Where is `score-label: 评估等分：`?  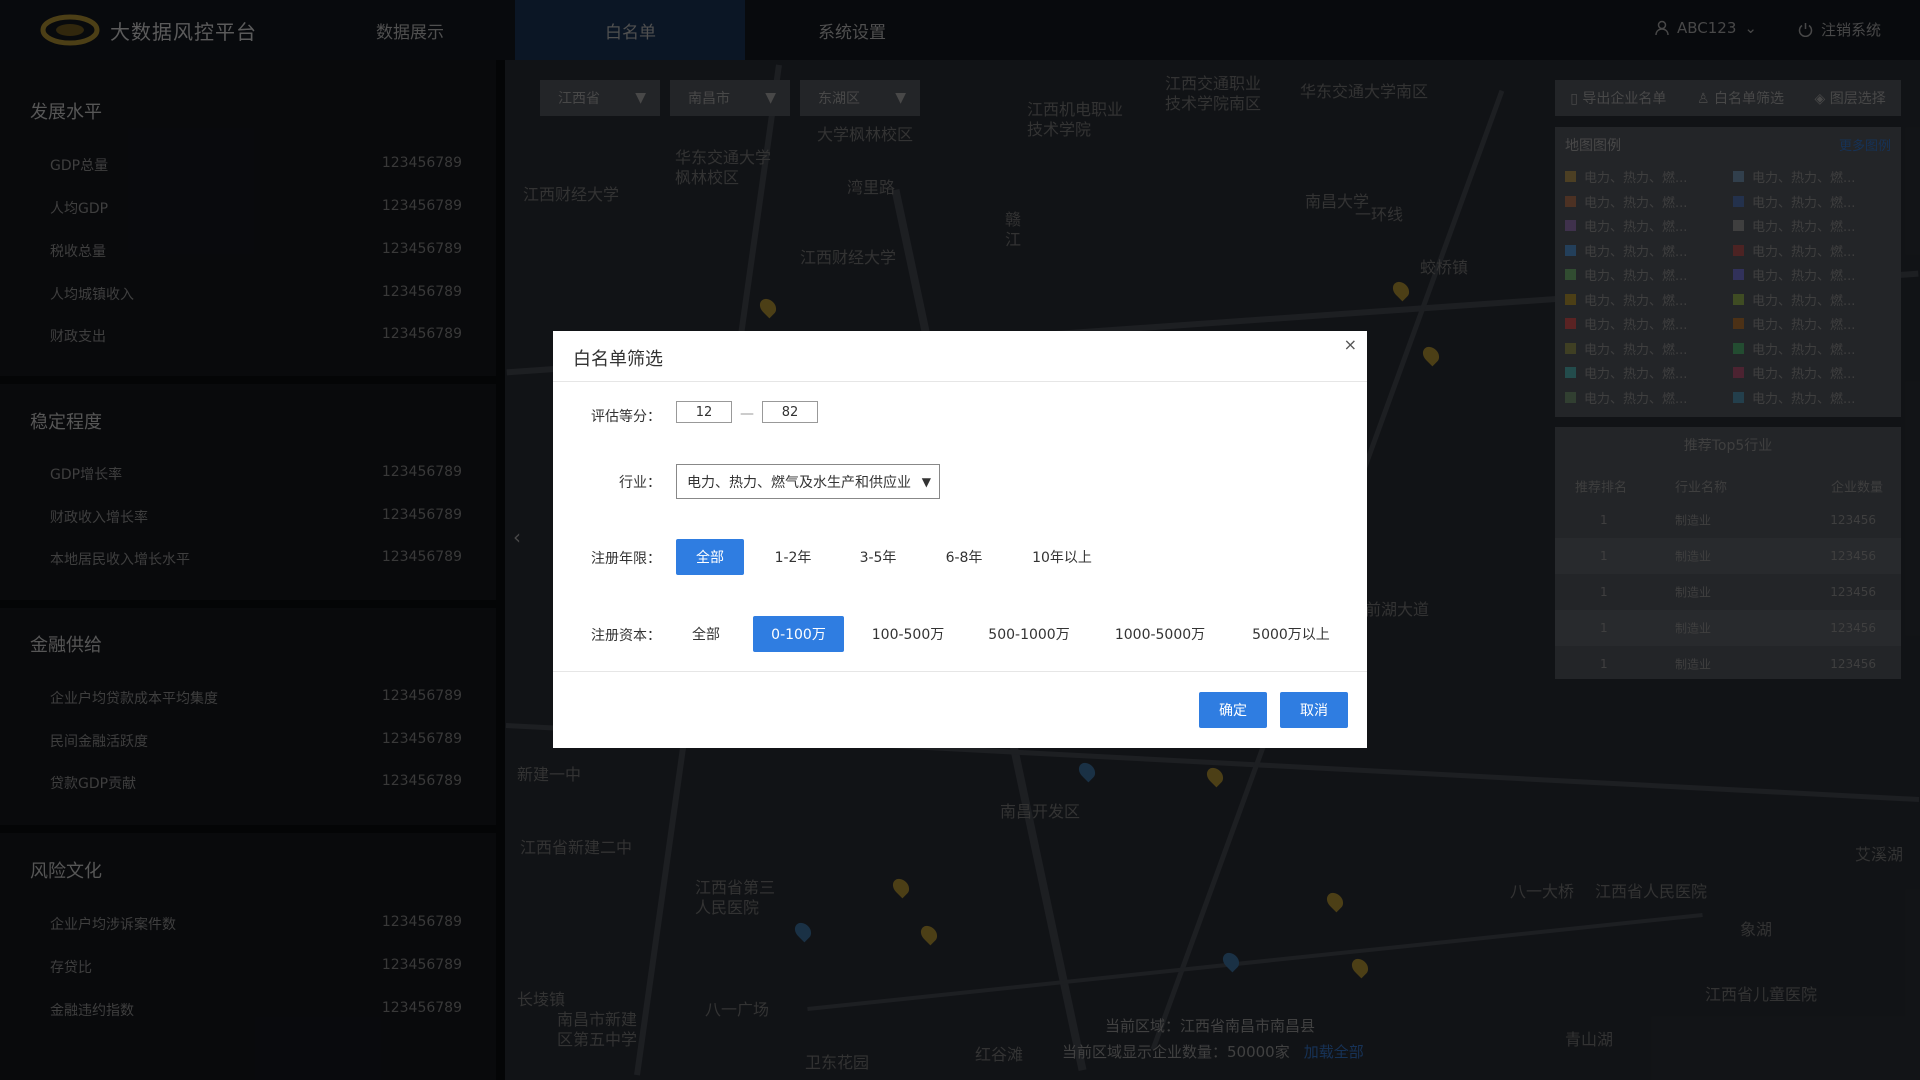 score-label: 评估等分： is located at coordinates (626, 417).